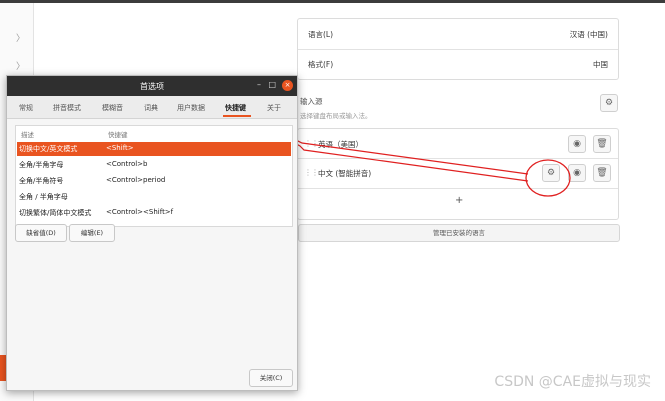 The image size is (665, 401). What do you see at coordinates (41, 181) in the screenshot?
I see `shortcut-desc: 全角/半角符号` at bounding box center [41, 181].